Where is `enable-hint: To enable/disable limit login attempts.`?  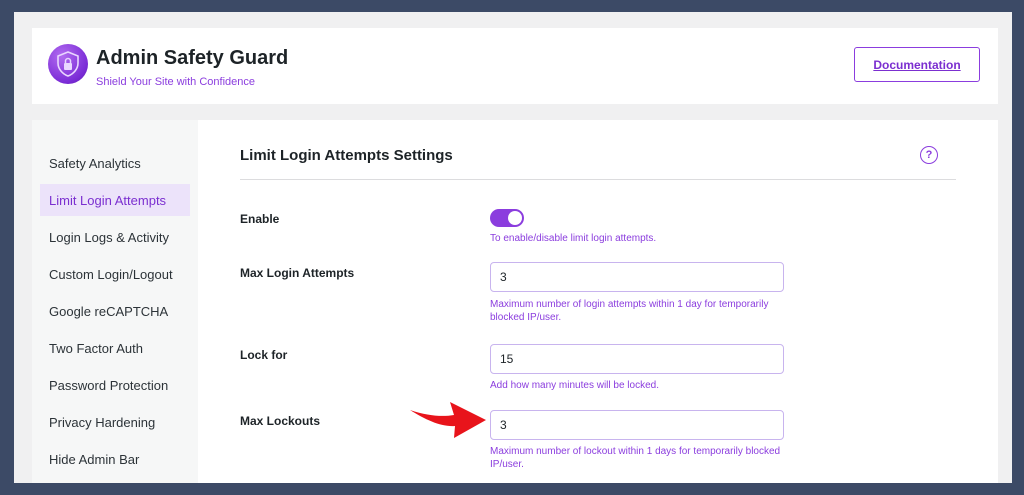 enable-hint: To enable/disable limit login attempts. is located at coordinates (573, 238).